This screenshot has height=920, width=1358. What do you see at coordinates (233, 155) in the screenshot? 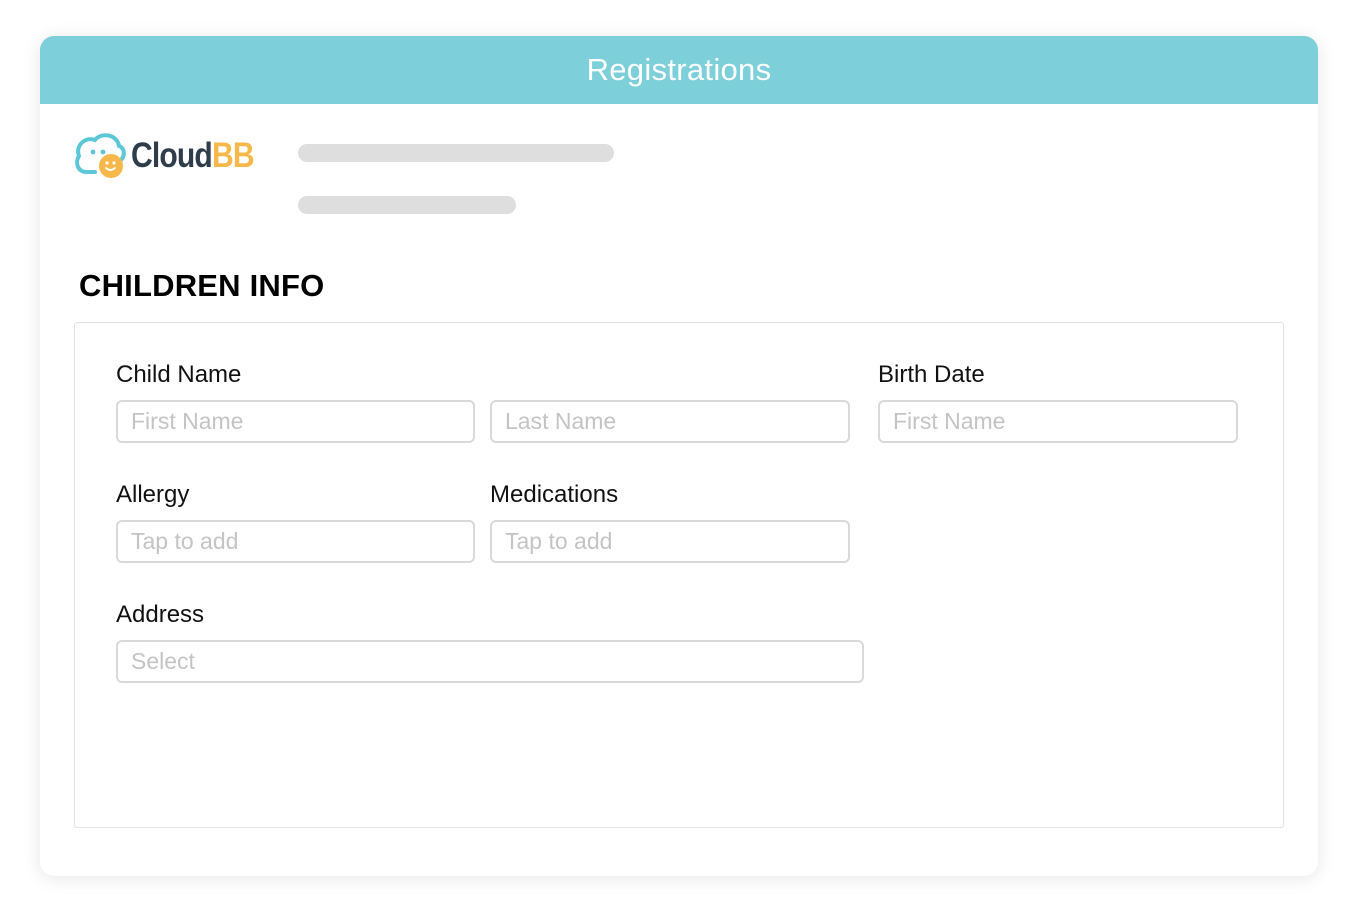
I see `logo-word-bb: BB` at bounding box center [233, 155].